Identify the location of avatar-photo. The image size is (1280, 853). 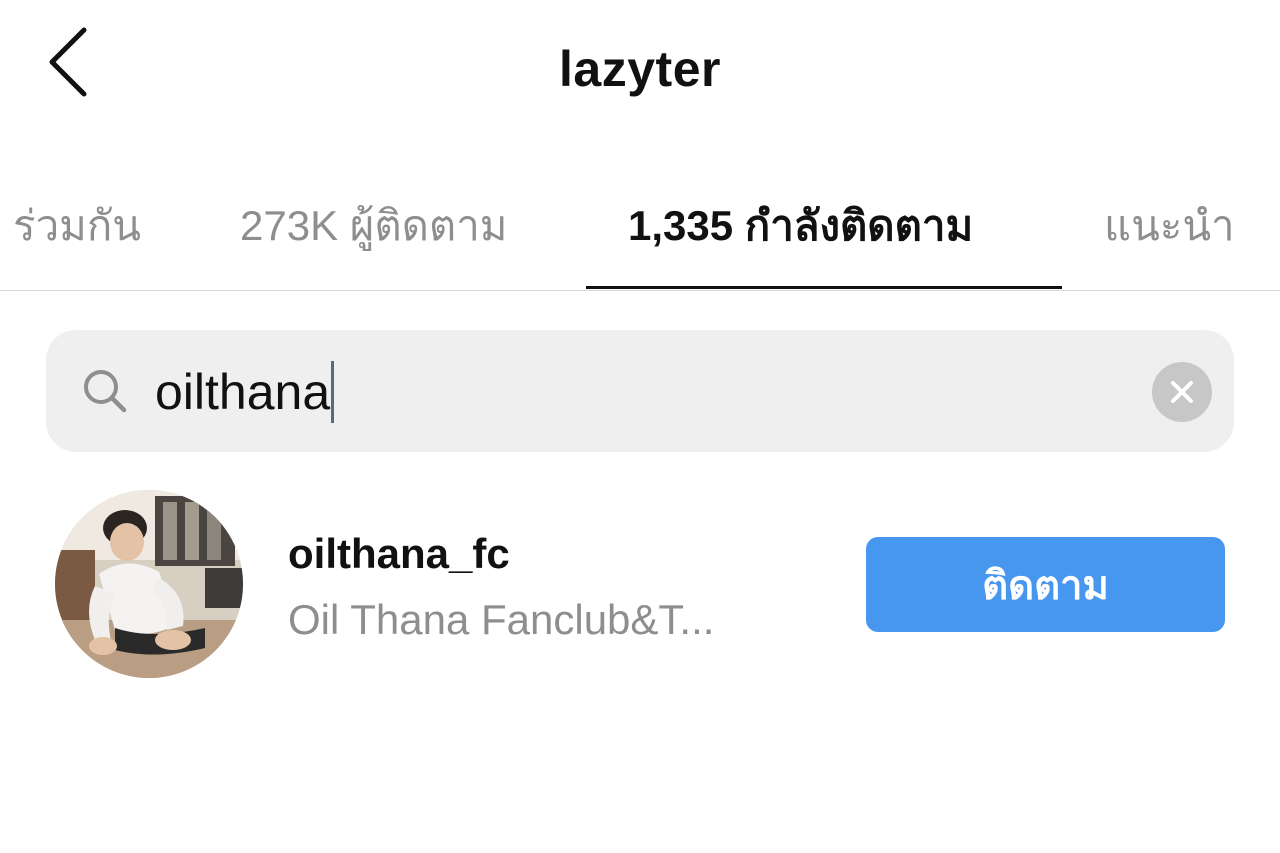
(149, 584).